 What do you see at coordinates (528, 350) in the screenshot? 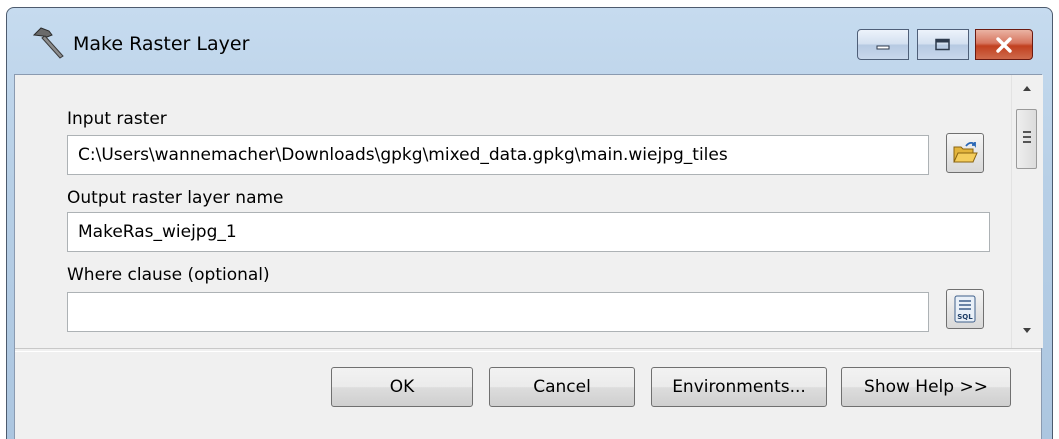
I see `button-row-divider` at bounding box center [528, 350].